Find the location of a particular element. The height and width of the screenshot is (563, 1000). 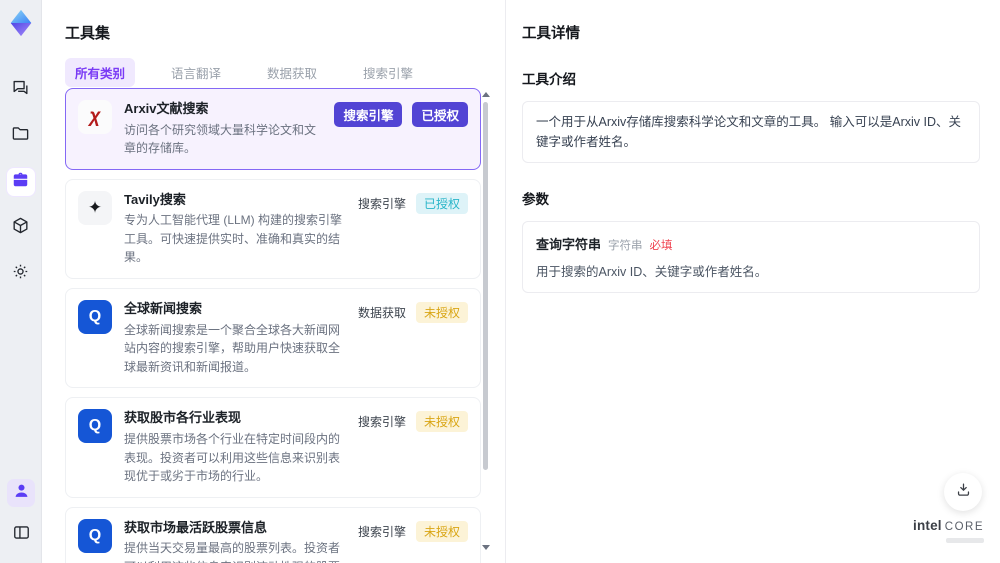

param-description: 用于搜索的Arxiv ID、关键字或作者姓名。 is located at coordinates (652, 272).